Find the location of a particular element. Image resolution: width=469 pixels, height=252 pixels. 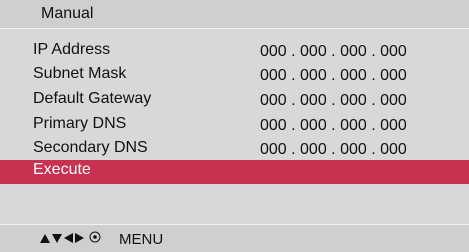

setting-row-default-gateway: Default Gateway 000 . 000 . 000 . 000 is located at coordinates (234, 101).